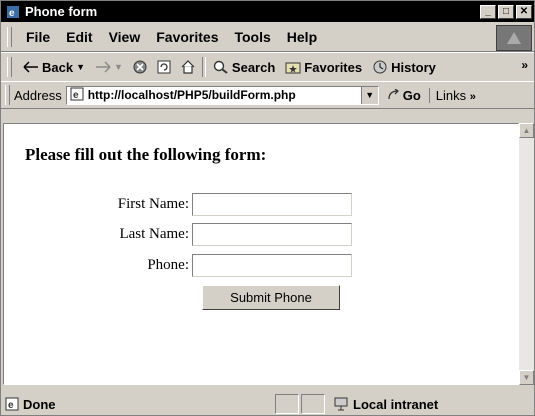 This screenshot has height=416, width=535. What do you see at coordinates (272, 234) in the screenshot?
I see `last-name-field` at bounding box center [272, 234].